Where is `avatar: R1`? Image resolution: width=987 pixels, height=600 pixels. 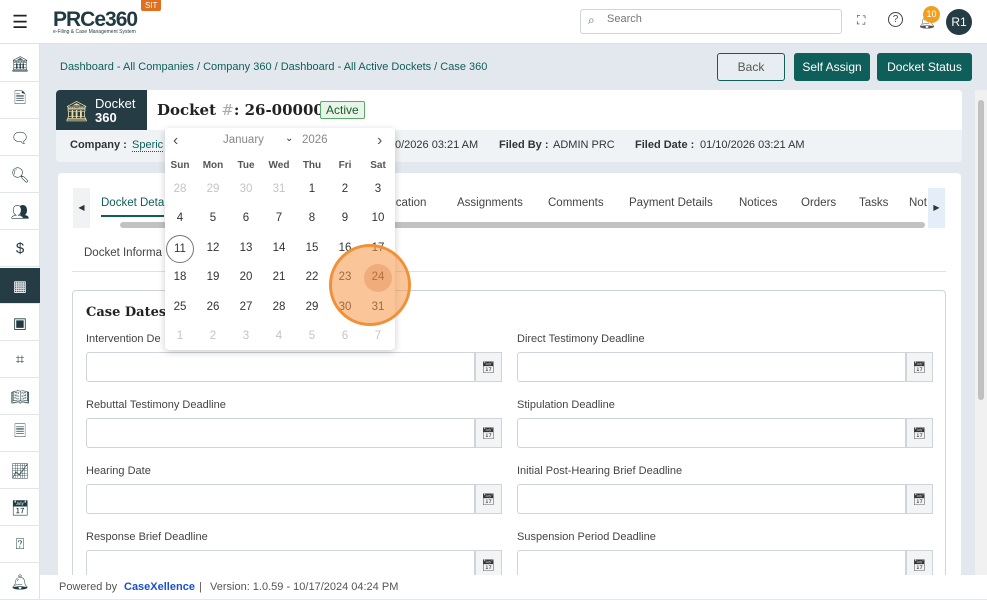 avatar: R1 is located at coordinates (959, 22).